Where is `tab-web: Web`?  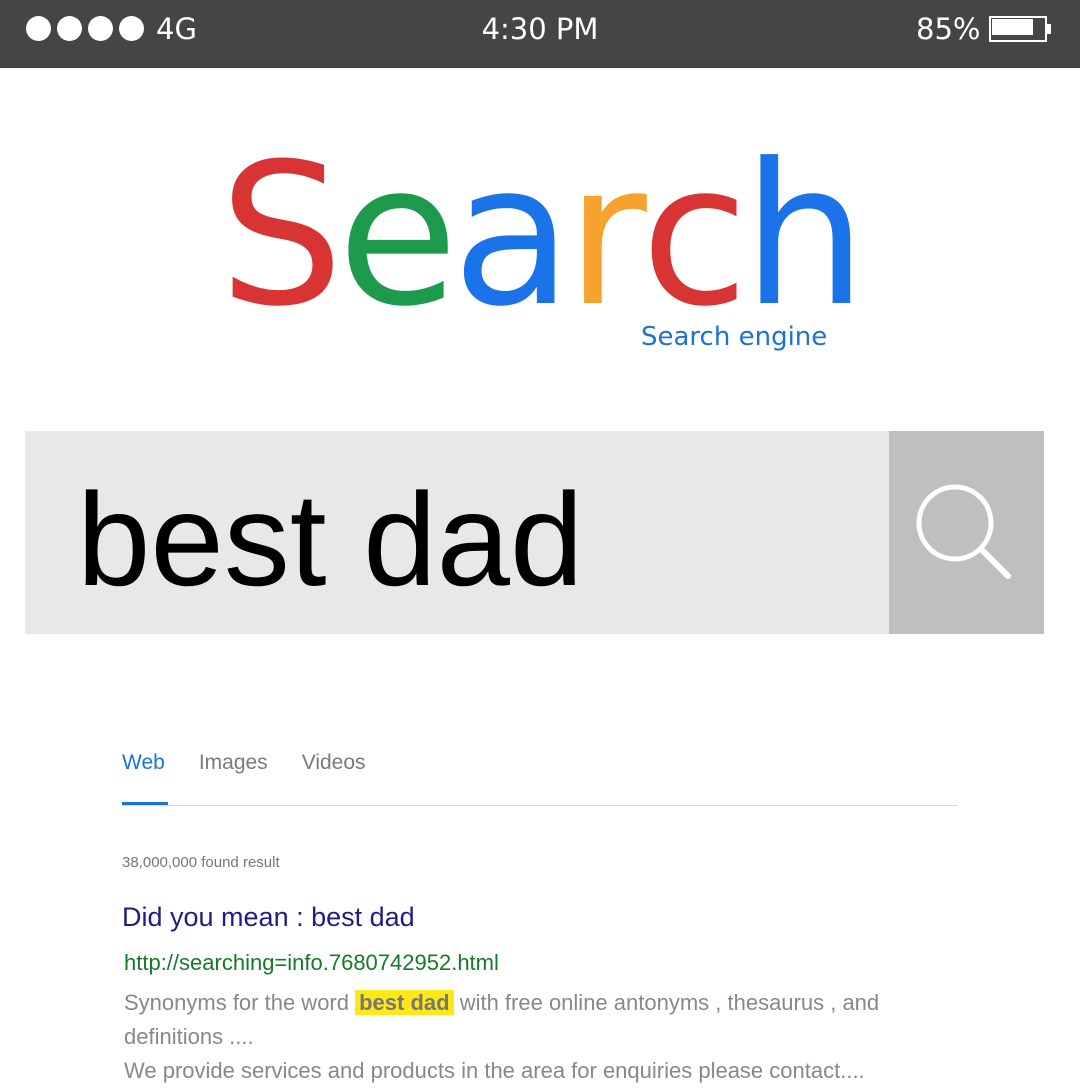
tab-web: Web is located at coordinates (143, 763).